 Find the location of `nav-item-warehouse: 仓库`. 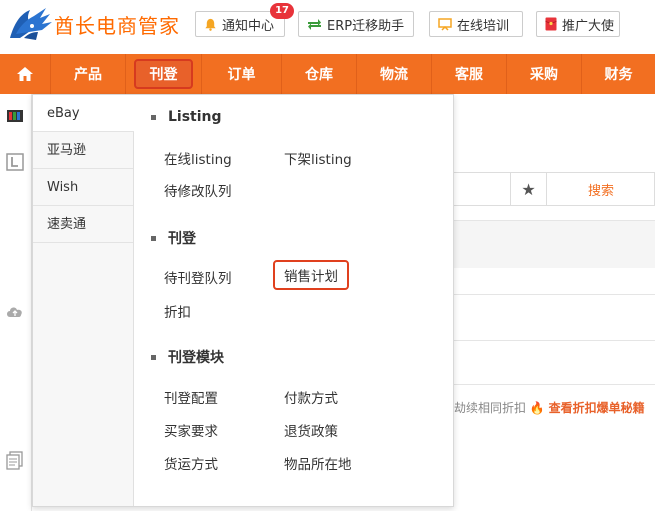

nav-item-warehouse: 仓库 is located at coordinates (319, 74).